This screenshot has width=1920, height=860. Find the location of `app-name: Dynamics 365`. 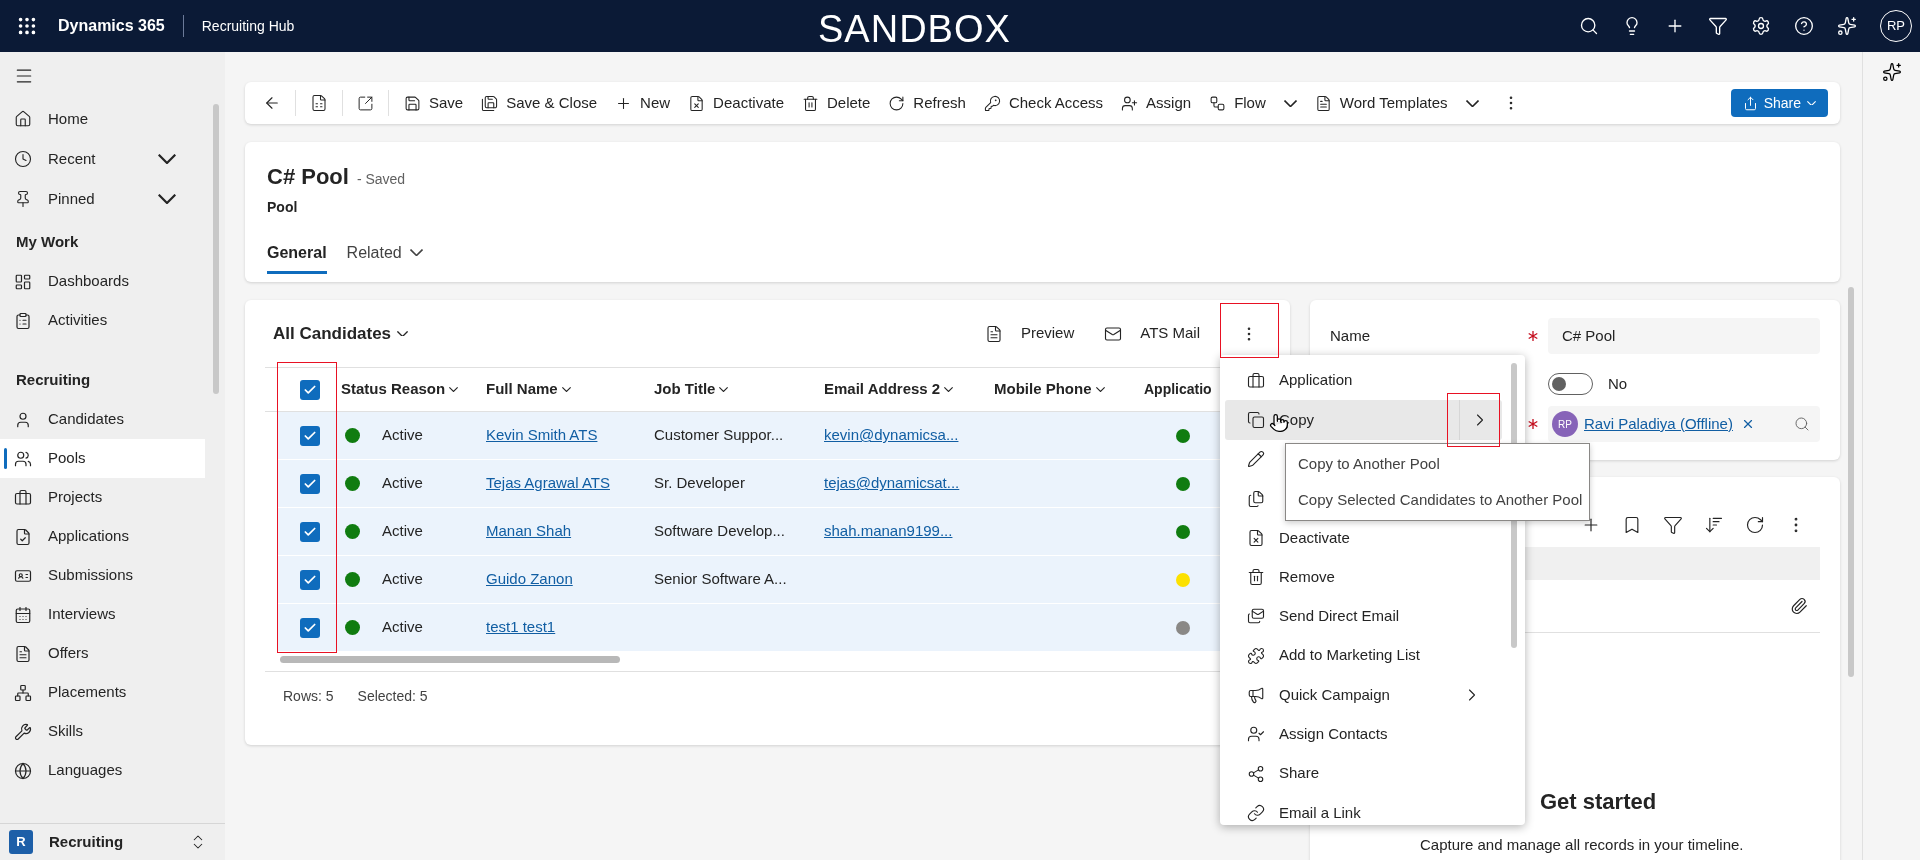

app-name: Dynamics 365 is located at coordinates (111, 26).